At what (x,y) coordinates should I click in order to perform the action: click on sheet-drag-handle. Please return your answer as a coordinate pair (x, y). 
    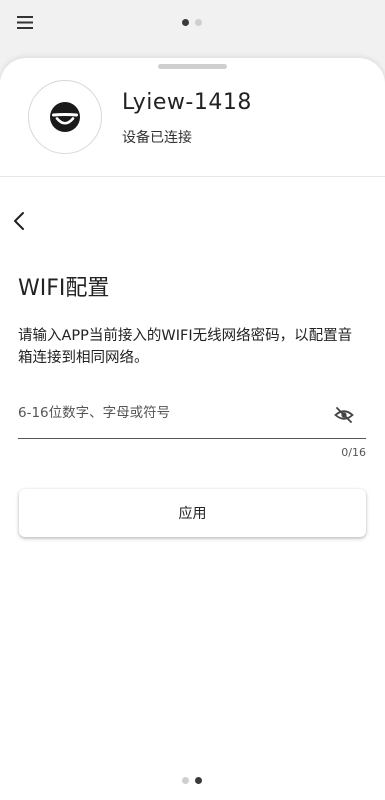
    Looking at the image, I should click on (192, 66).